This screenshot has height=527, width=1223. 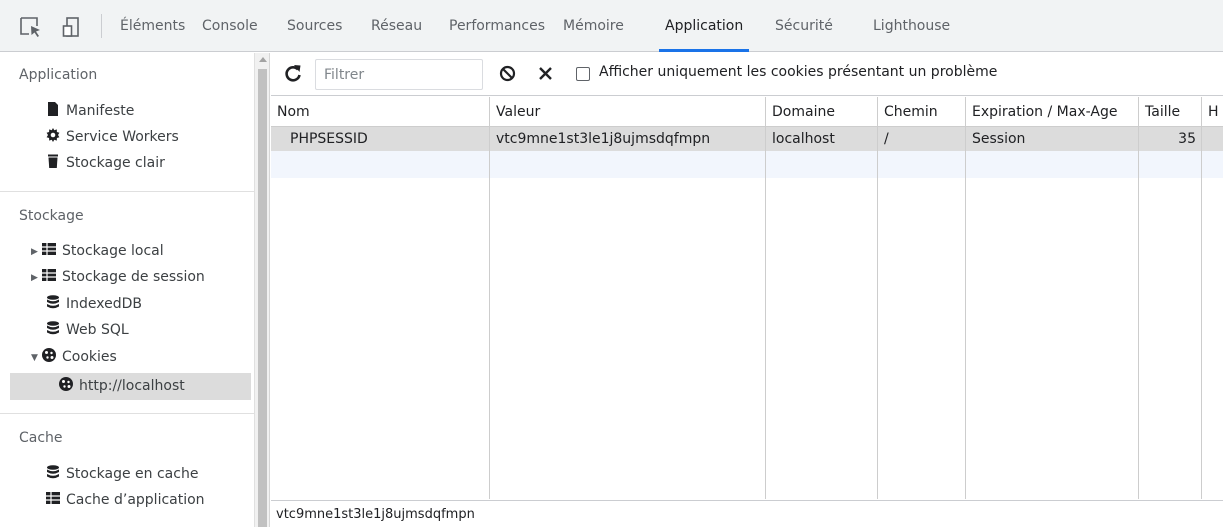 I want to click on sidebar-item-label: http://localhost, so click(x=132, y=386).